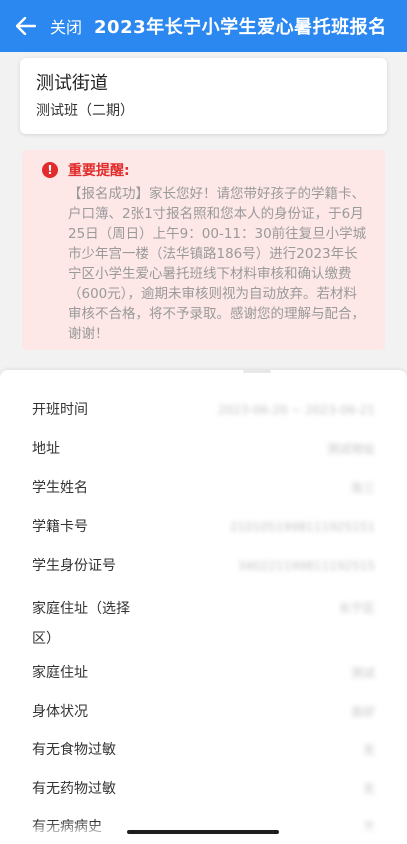 Image resolution: width=407 pixels, height=844 pixels. I want to click on exclamation-circle-icon: !, so click(50, 170).